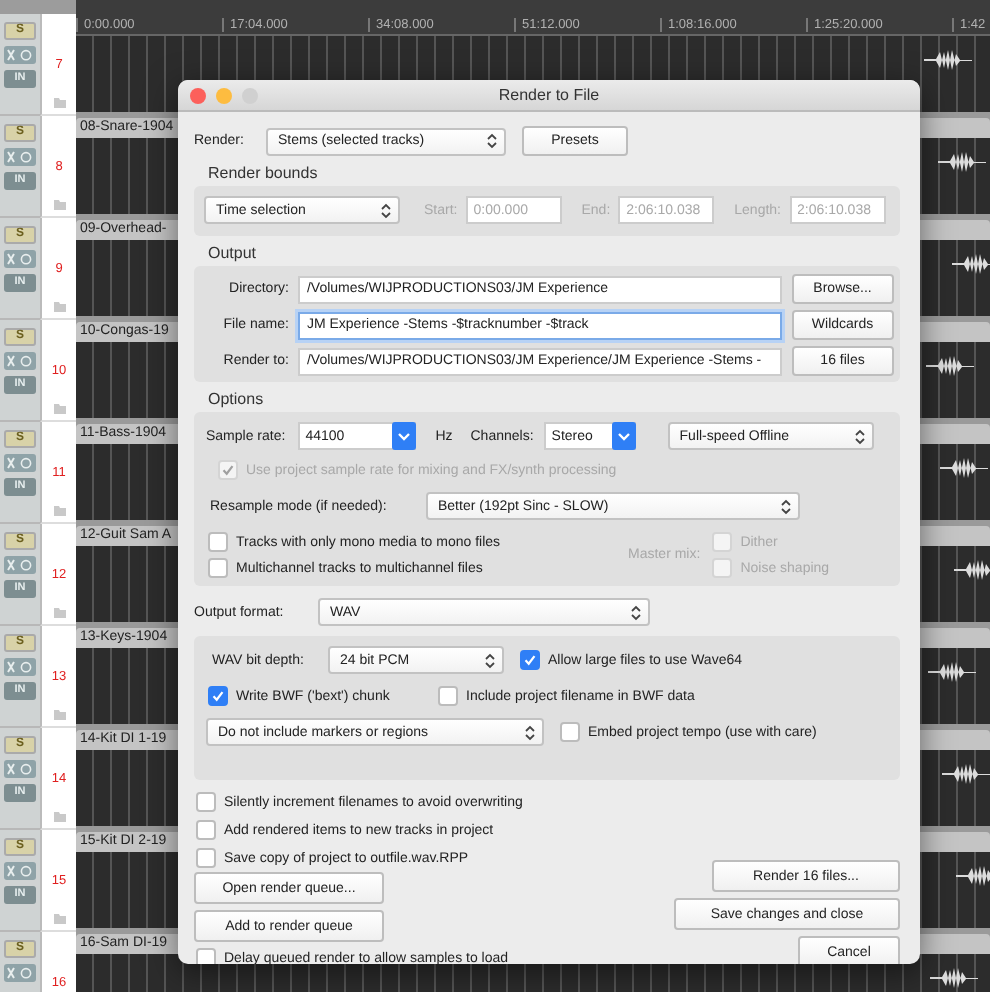  What do you see at coordinates (549, 95) in the screenshot?
I see `window-title: Render to File` at bounding box center [549, 95].